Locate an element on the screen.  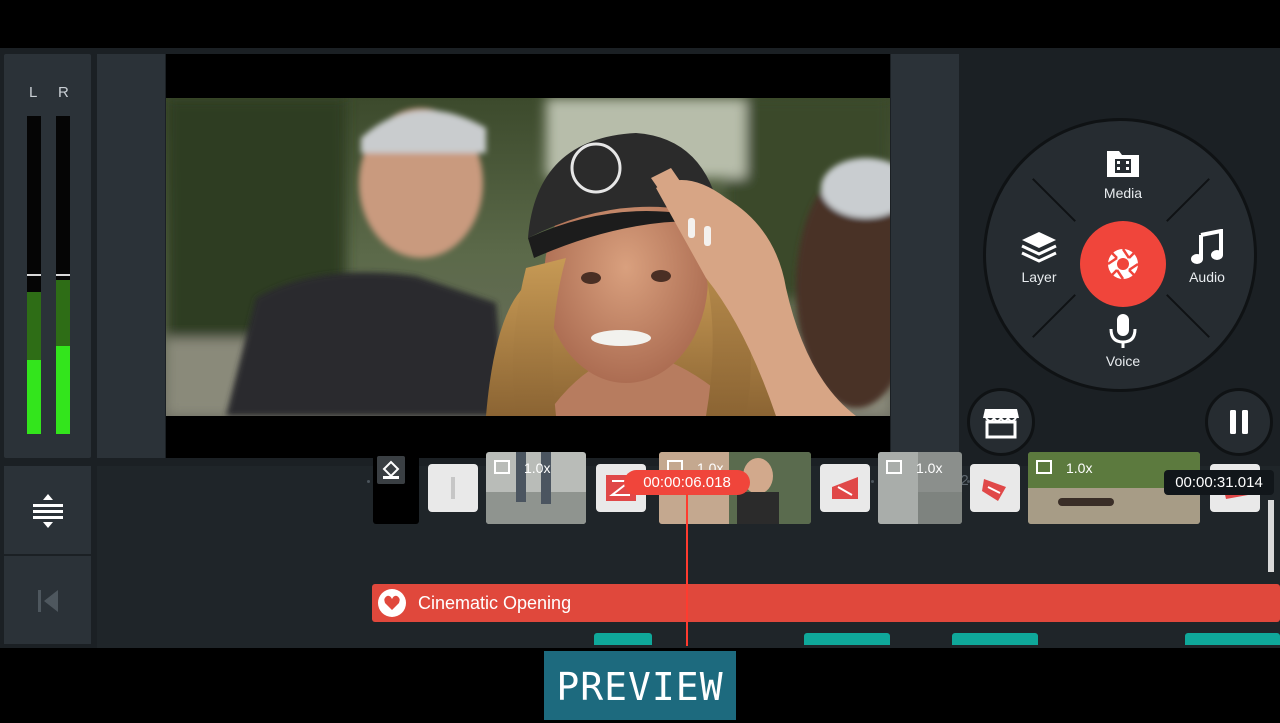
effect-layer-title: Cinematic Opening is located at coordinates (495, 603).